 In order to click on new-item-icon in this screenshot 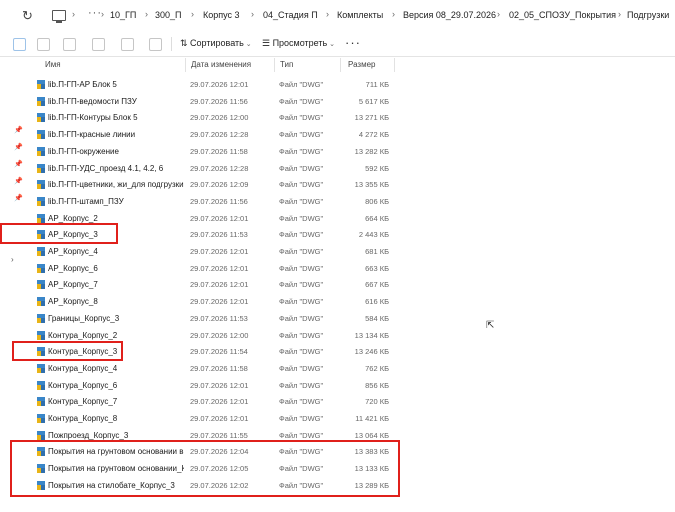, I will do `click(19, 44)`.